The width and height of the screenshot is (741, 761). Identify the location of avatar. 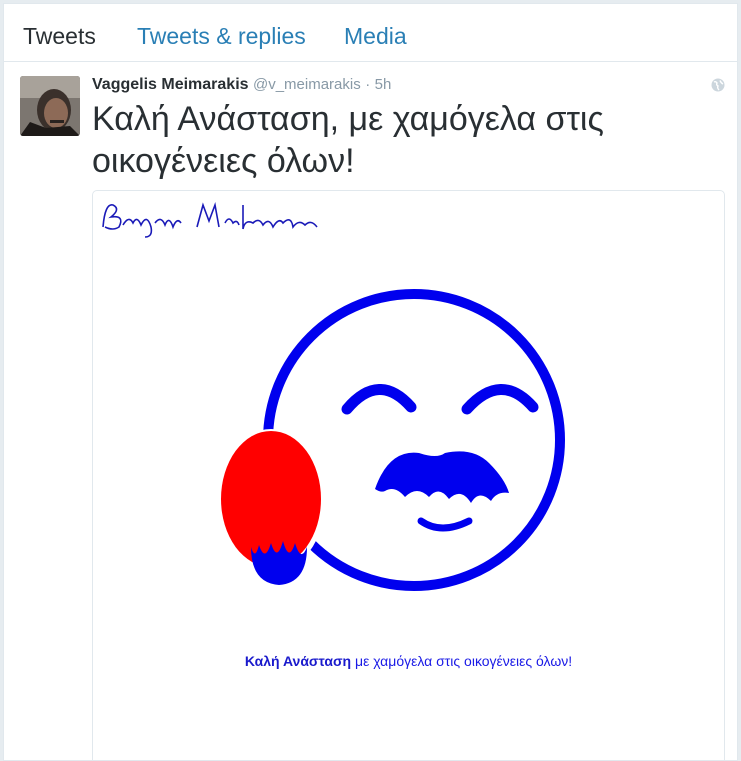
(50, 106).